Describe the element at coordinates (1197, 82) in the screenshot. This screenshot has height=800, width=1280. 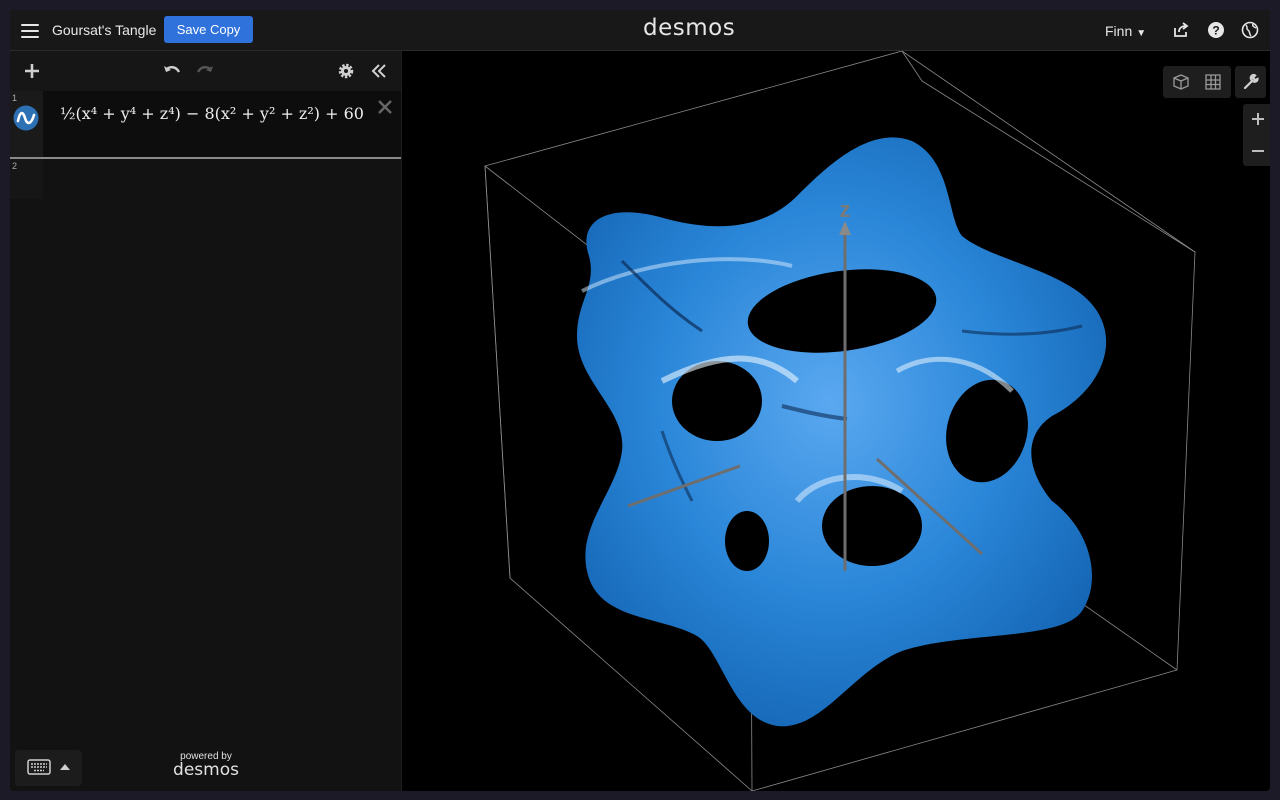
I see `view-toggle` at that location.